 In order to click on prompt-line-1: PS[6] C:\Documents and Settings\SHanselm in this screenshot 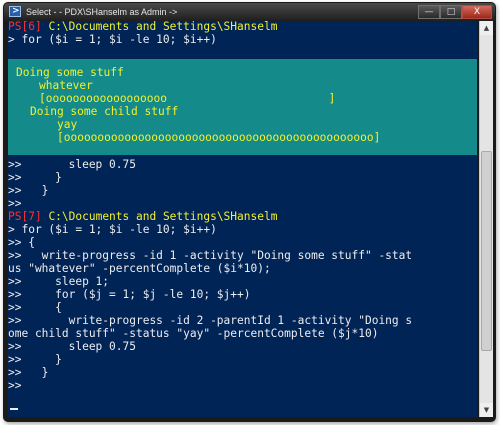, I will do `click(242, 27)`.